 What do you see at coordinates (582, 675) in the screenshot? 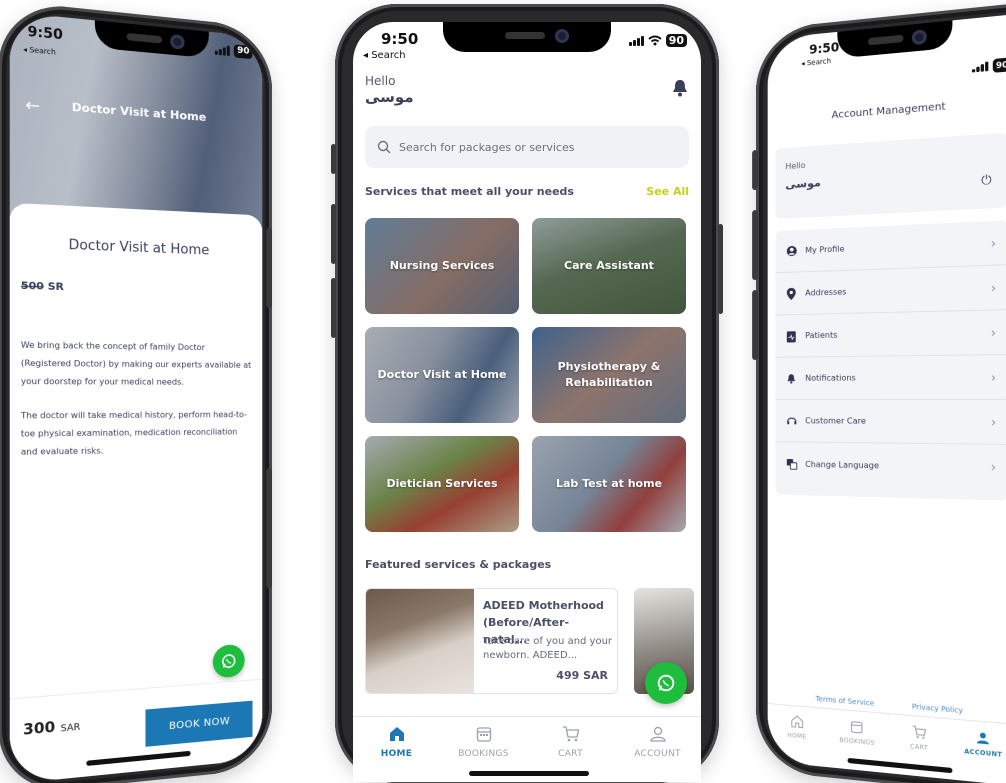
I see `featured-price: 499 SAR` at bounding box center [582, 675].